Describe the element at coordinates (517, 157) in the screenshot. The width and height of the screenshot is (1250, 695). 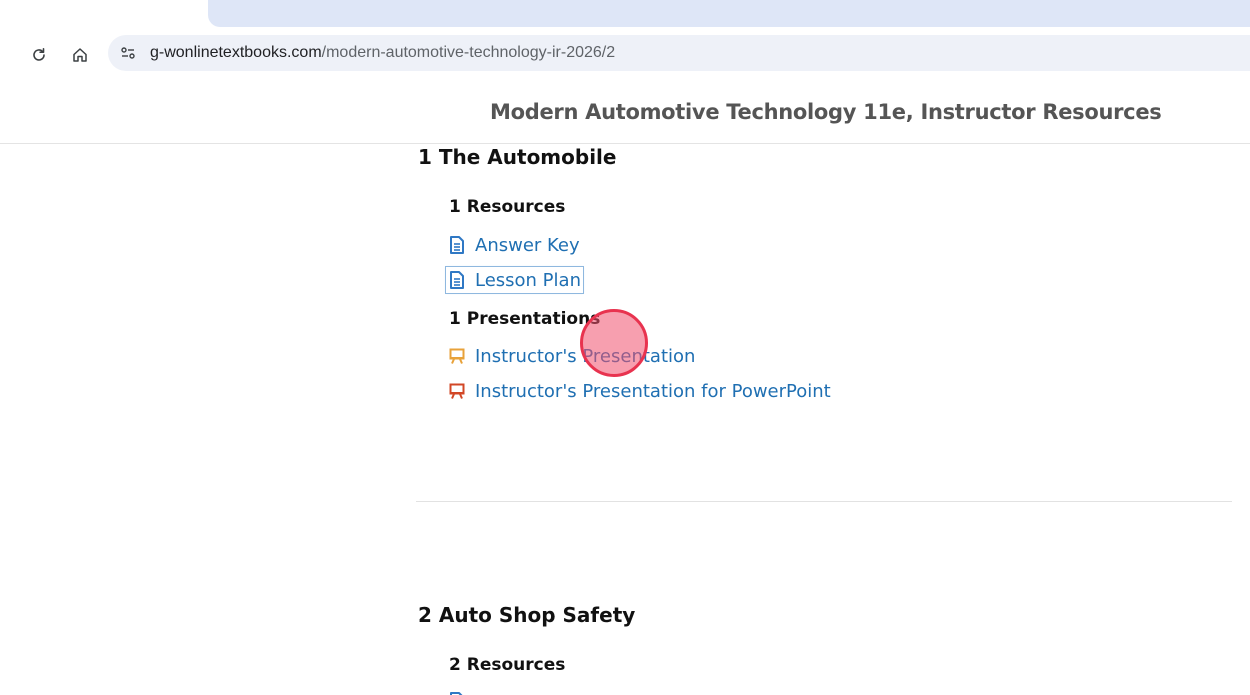
I see `chapter-title: 1 The Automobile` at that location.